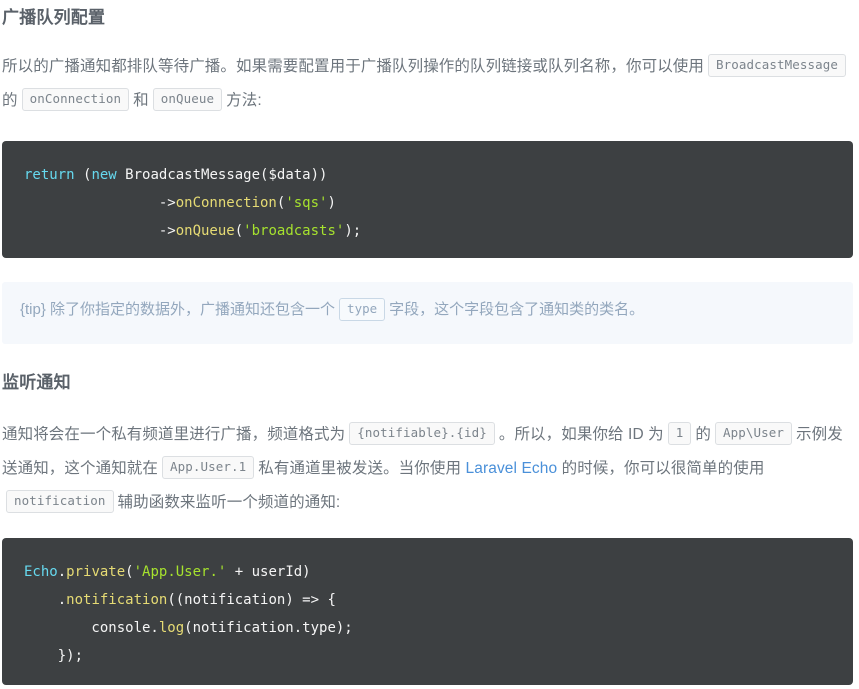  What do you see at coordinates (294, 231) in the screenshot?
I see `code-token-string: 'broadcasts'` at bounding box center [294, 231].